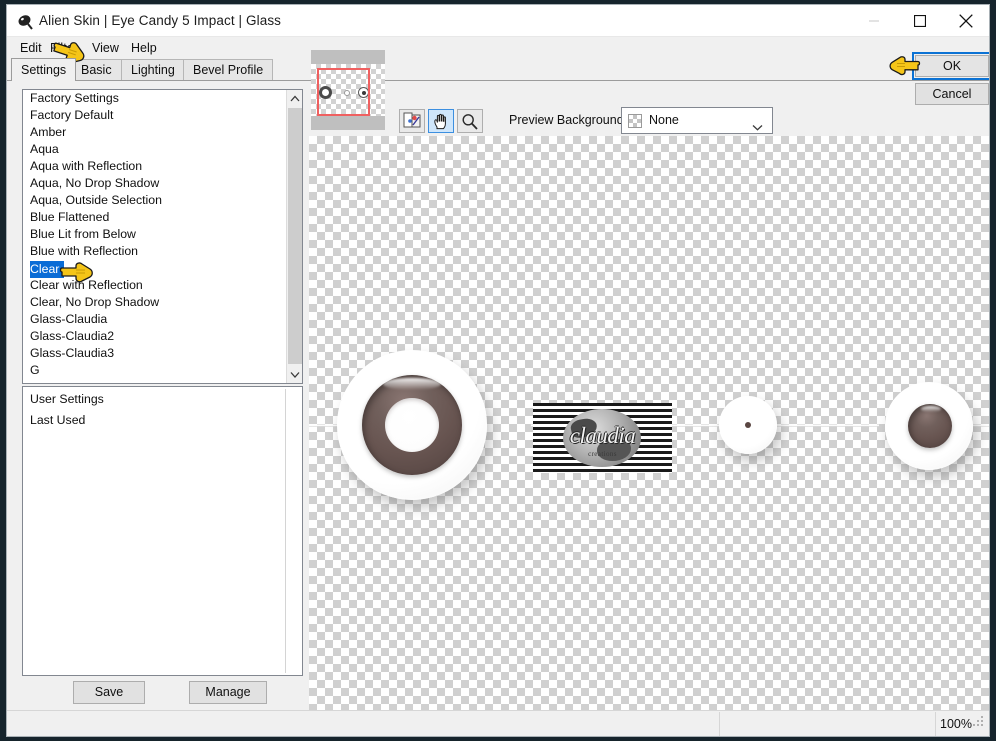 The height and width of the screenshot is (741, 996). What do you see at coordinates (228, 69) in the screenshot?
I see `tab-bevel-profile: Bevel Profile` at bounding box center [228, 69].